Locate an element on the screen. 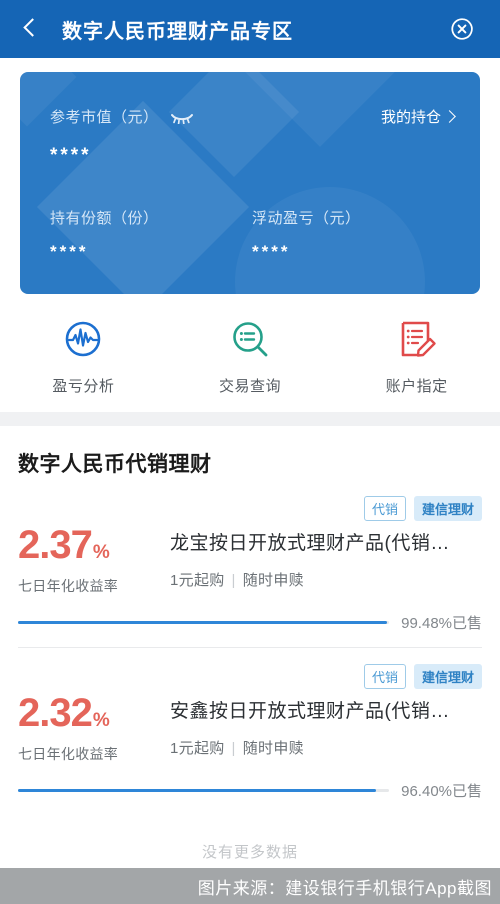 The width and height of the screenshot is (500, 904). rate-block: 2.32% 七日年化收益率 is located at coordinates (94, 728).